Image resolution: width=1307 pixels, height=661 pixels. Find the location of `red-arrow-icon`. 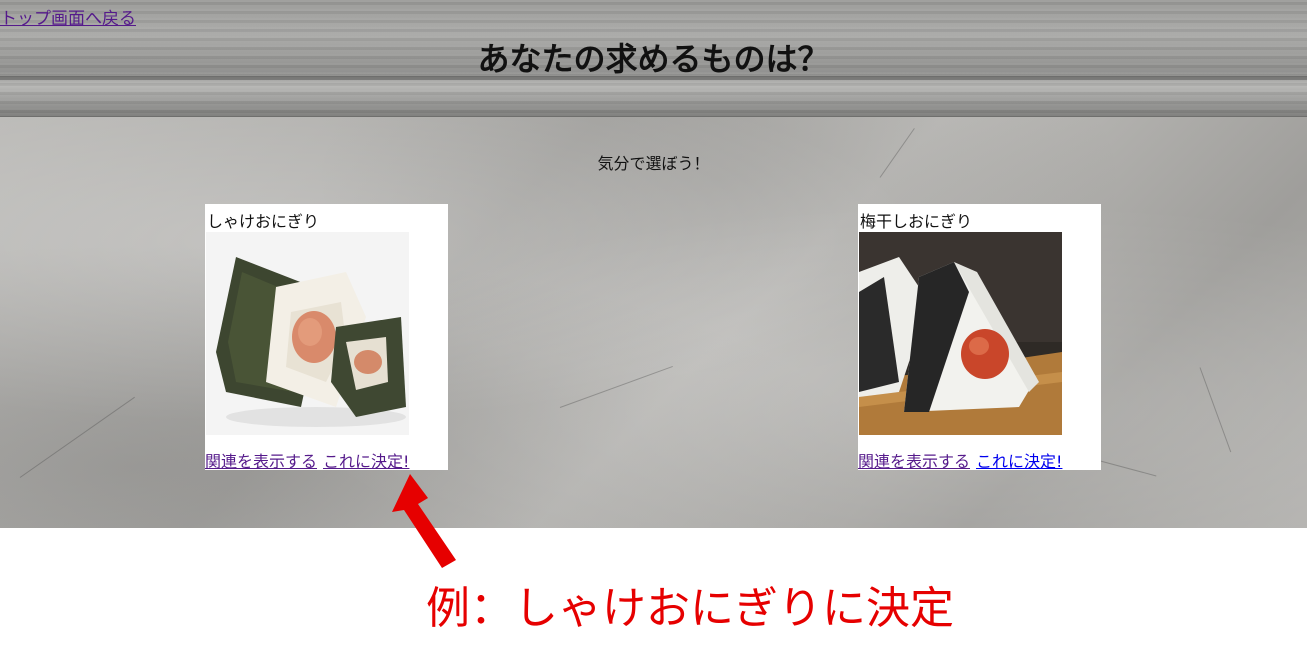

red-arrow-icon is located at coordinates (424, 521).